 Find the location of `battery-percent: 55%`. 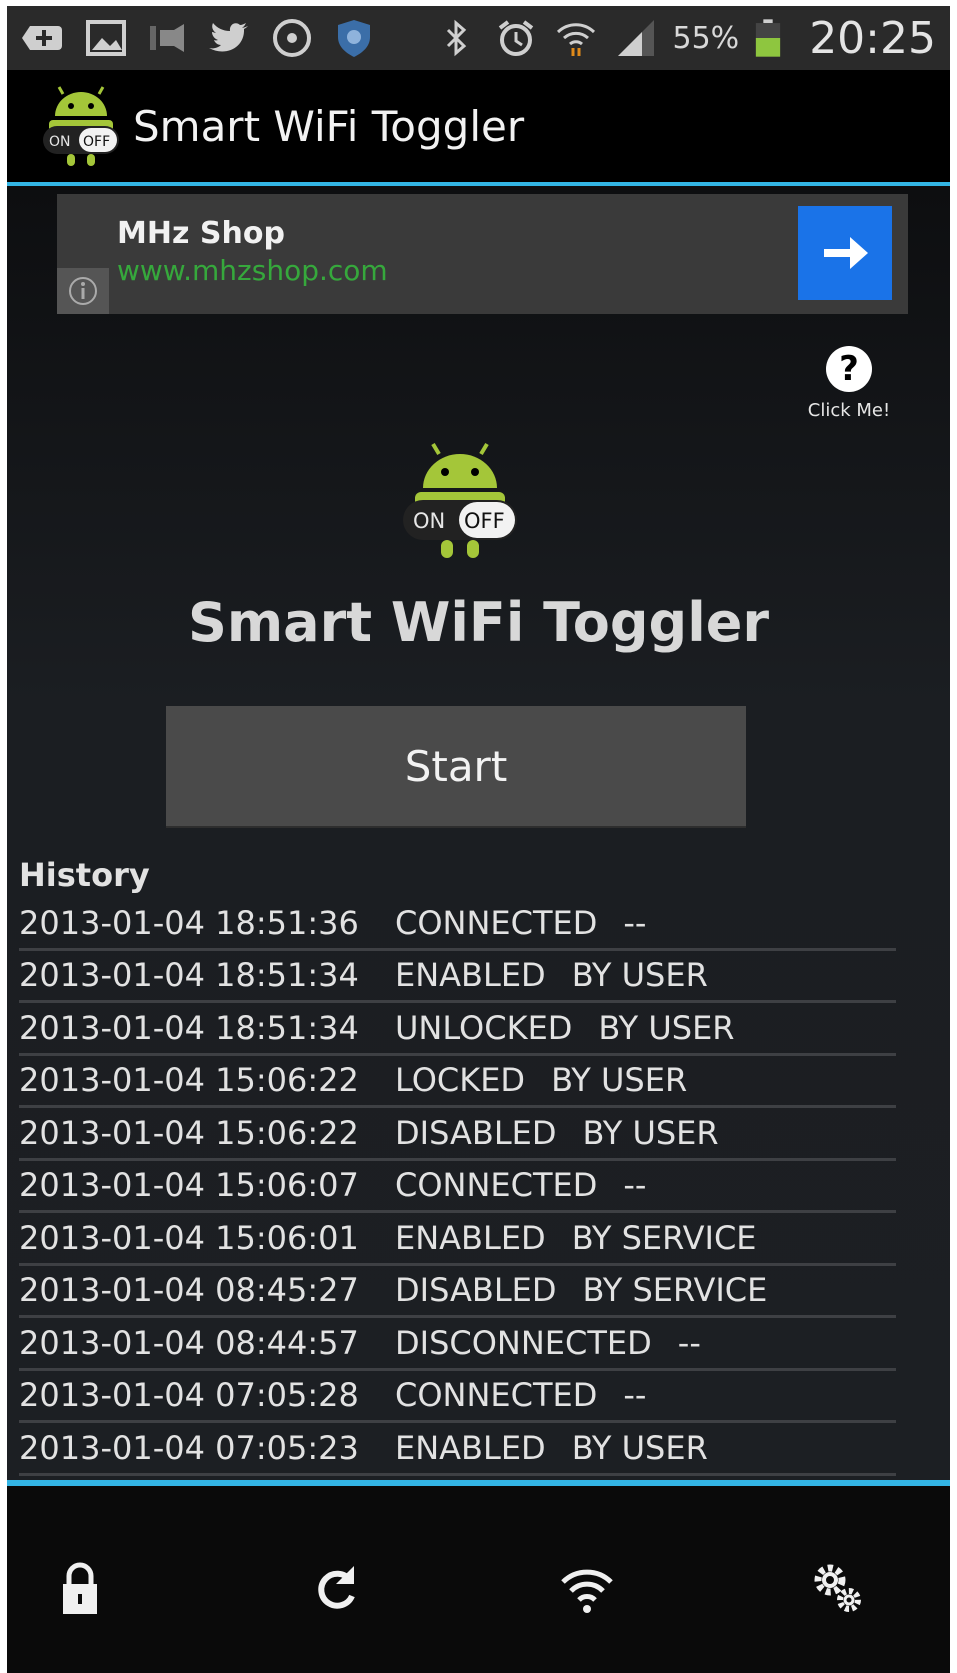

battery-percent: 55% is located at coordinates (706, 38).